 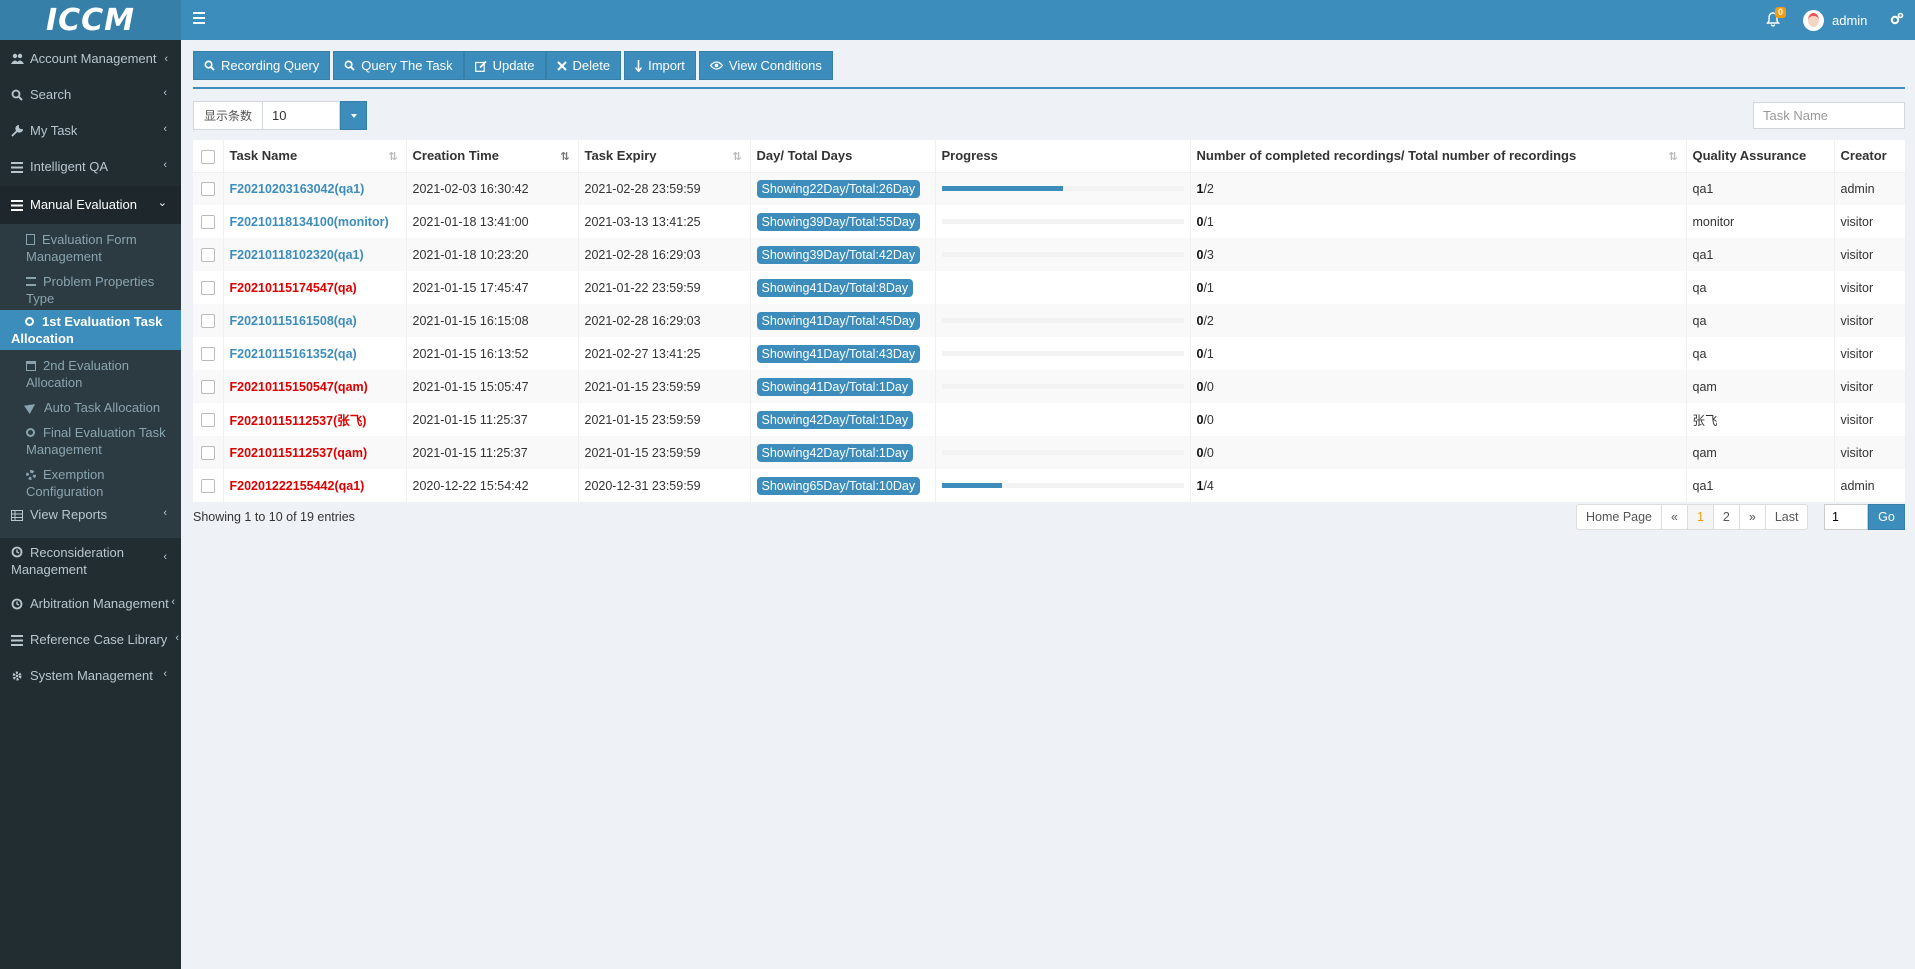 What do you see at coordinates (96, 441) in the screenshot?
I see `submenu-item-label: Final Evaluation Task Management` at bounding box center [96, 441].